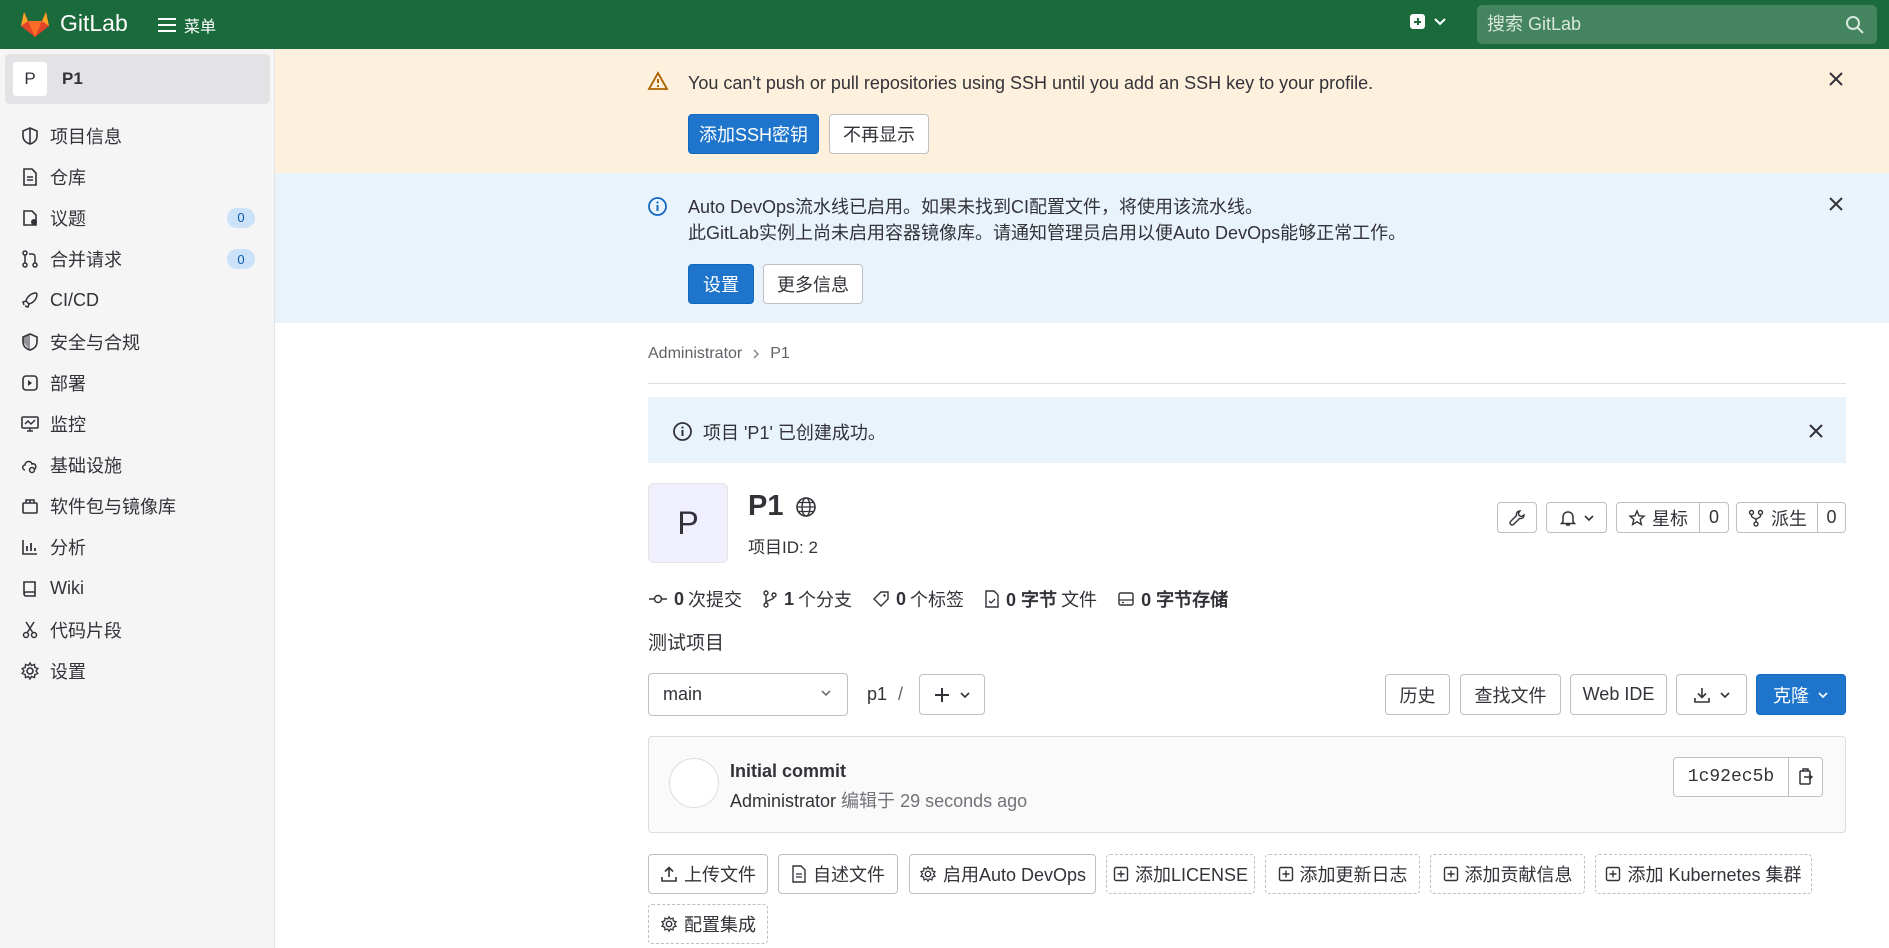 This screenshot has width=1889, height=948. I want to click on add-to-tree-button, so click(952, 694).